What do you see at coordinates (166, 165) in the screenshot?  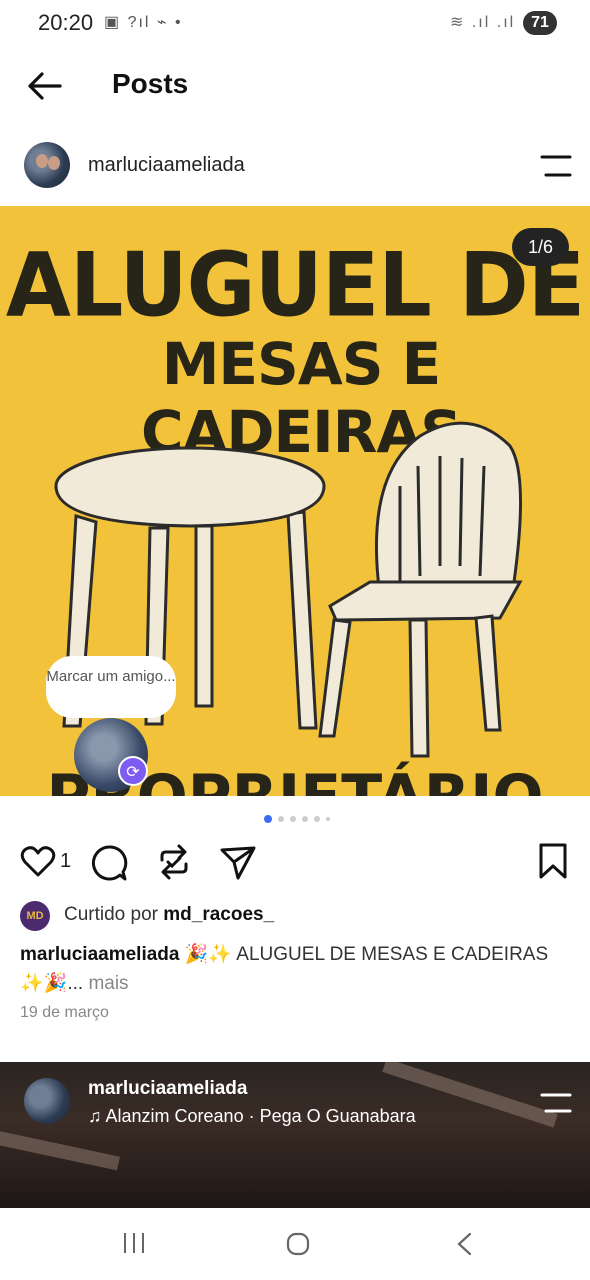 I see `author-username: marluciaameliada` at bounding box center [166, 165].